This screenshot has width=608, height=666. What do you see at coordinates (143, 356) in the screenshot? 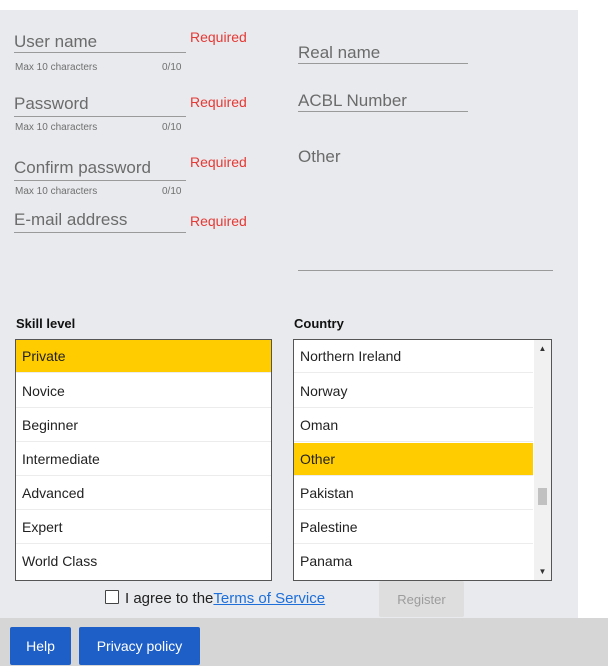
I see `skill-level-option: Private` at bounding box center [143, 356].